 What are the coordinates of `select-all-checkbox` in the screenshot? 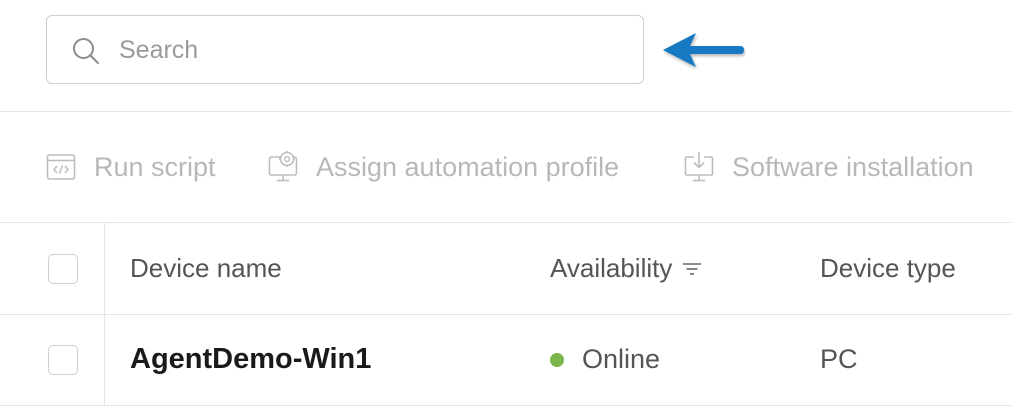 It's located at (63, 269).